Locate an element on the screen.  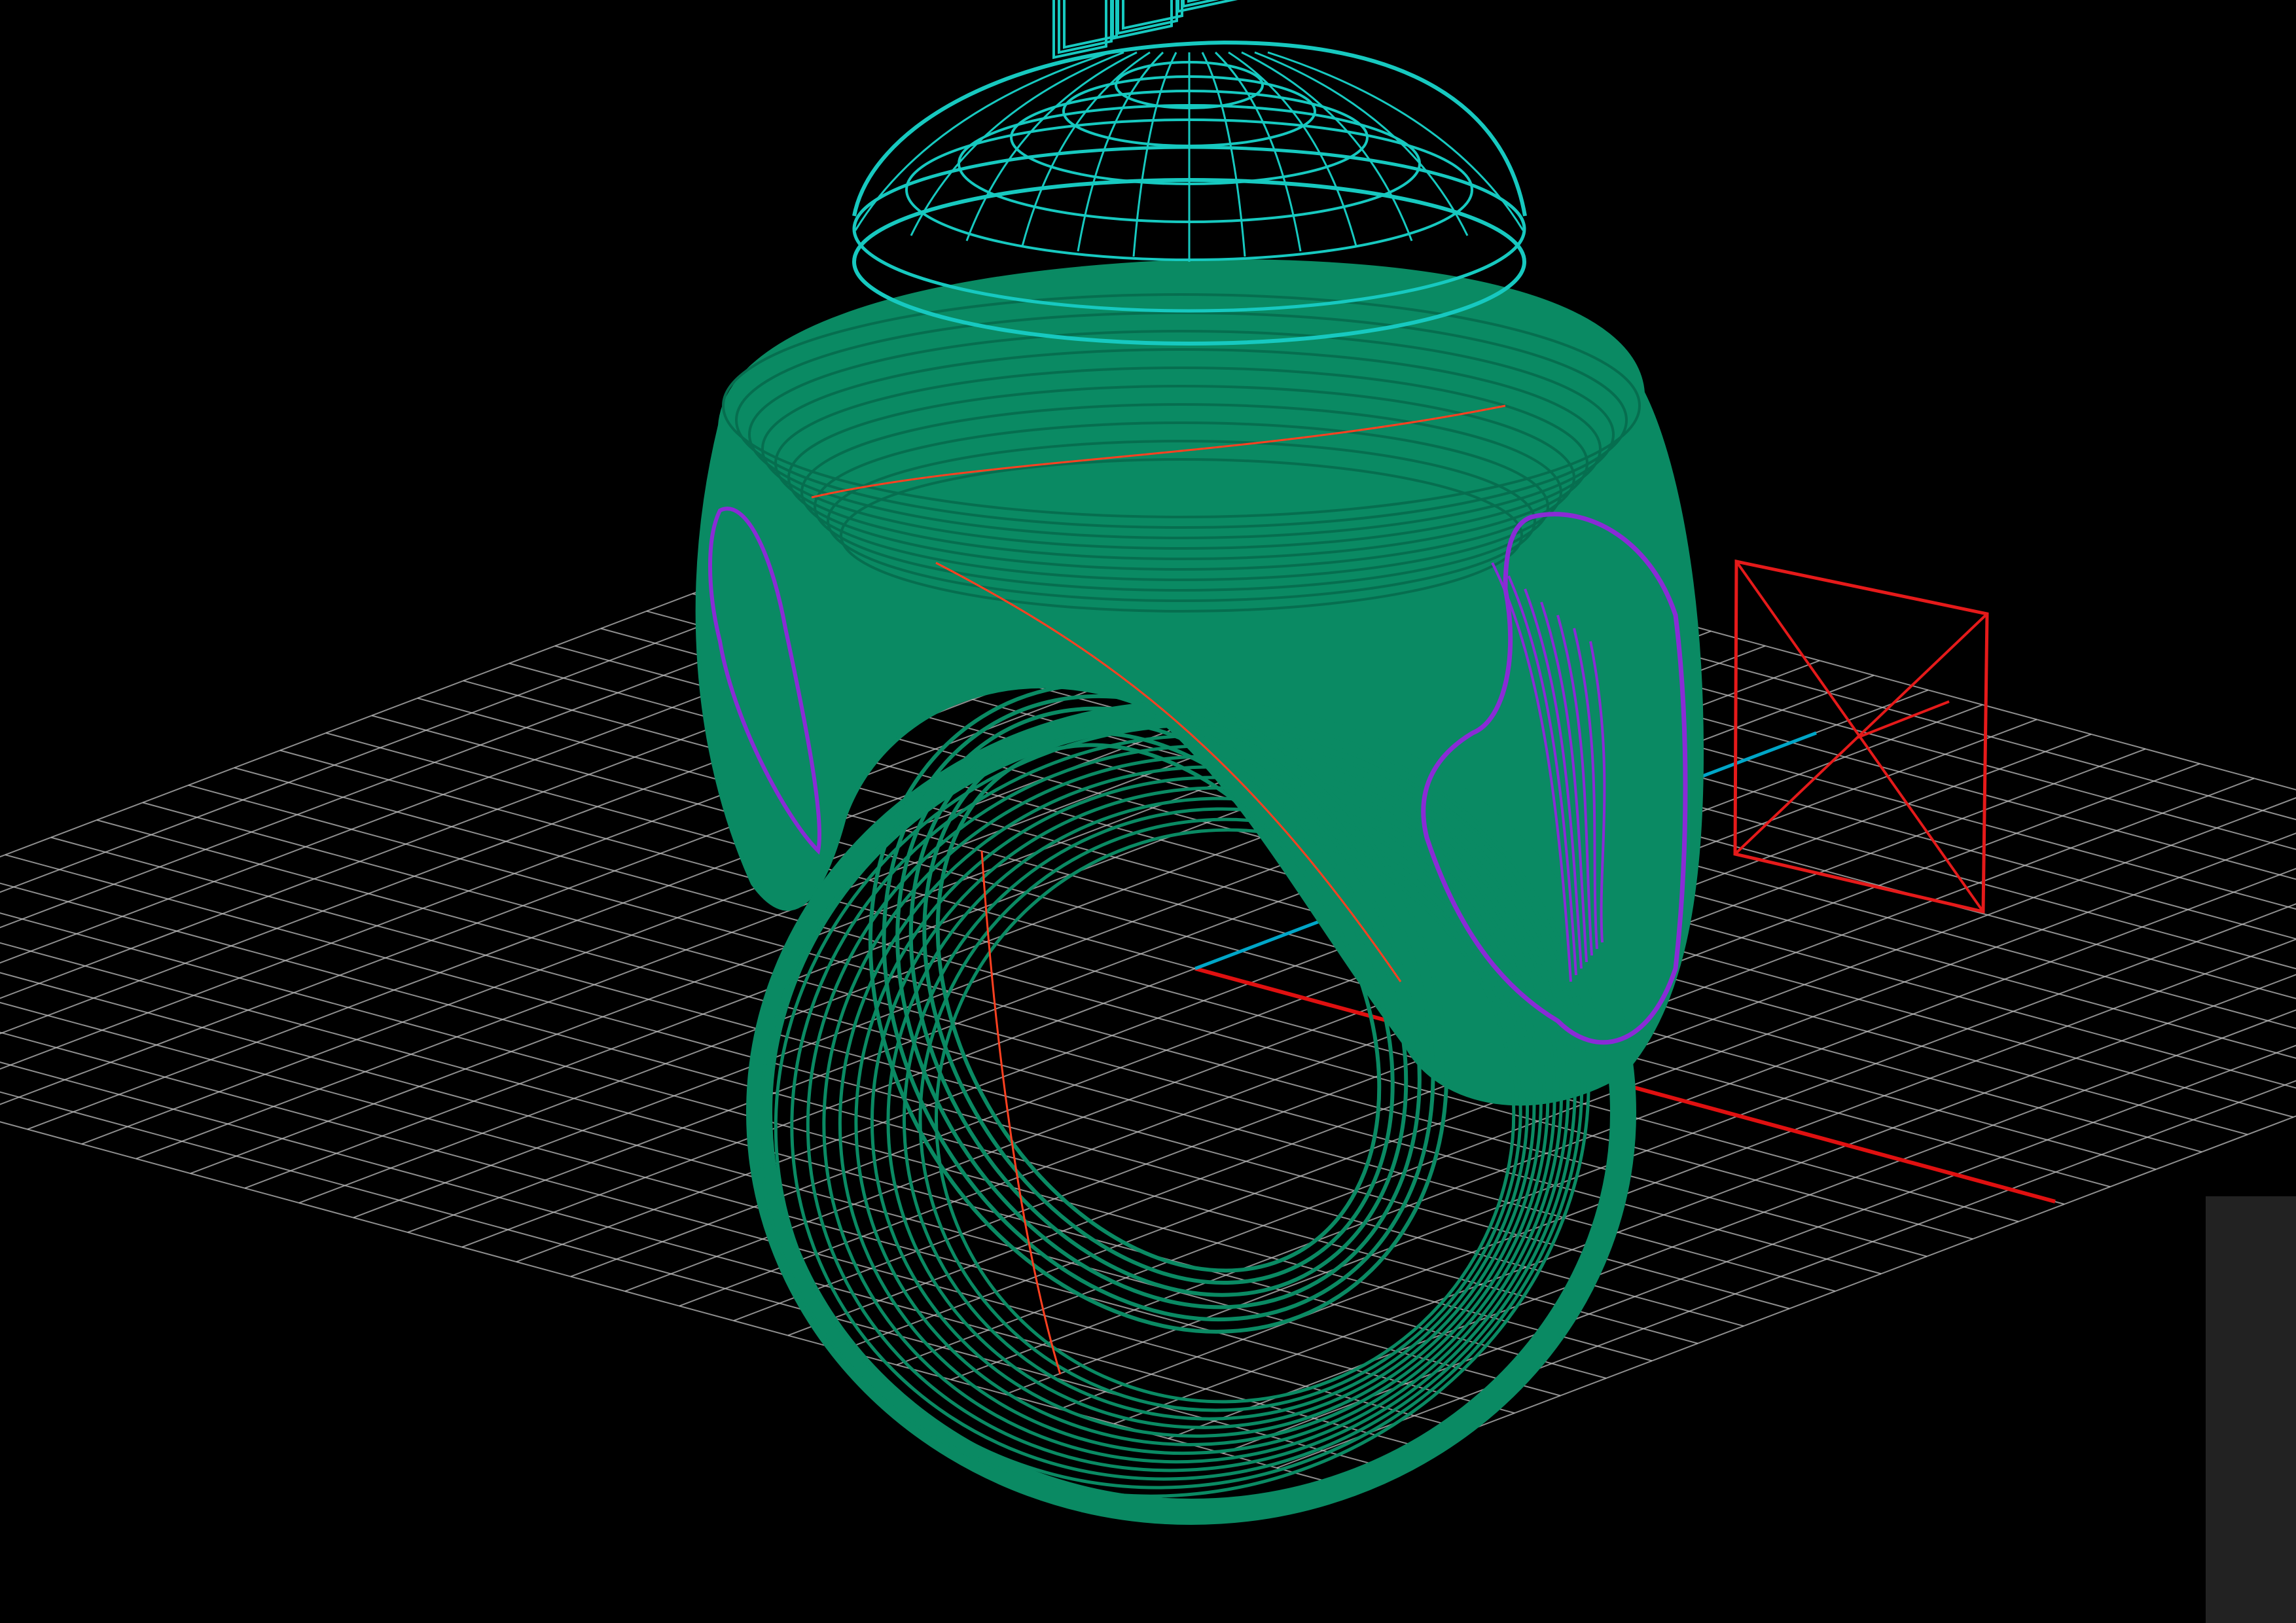
stone-lettering-wireframe is located at coordinates (1179, 30).